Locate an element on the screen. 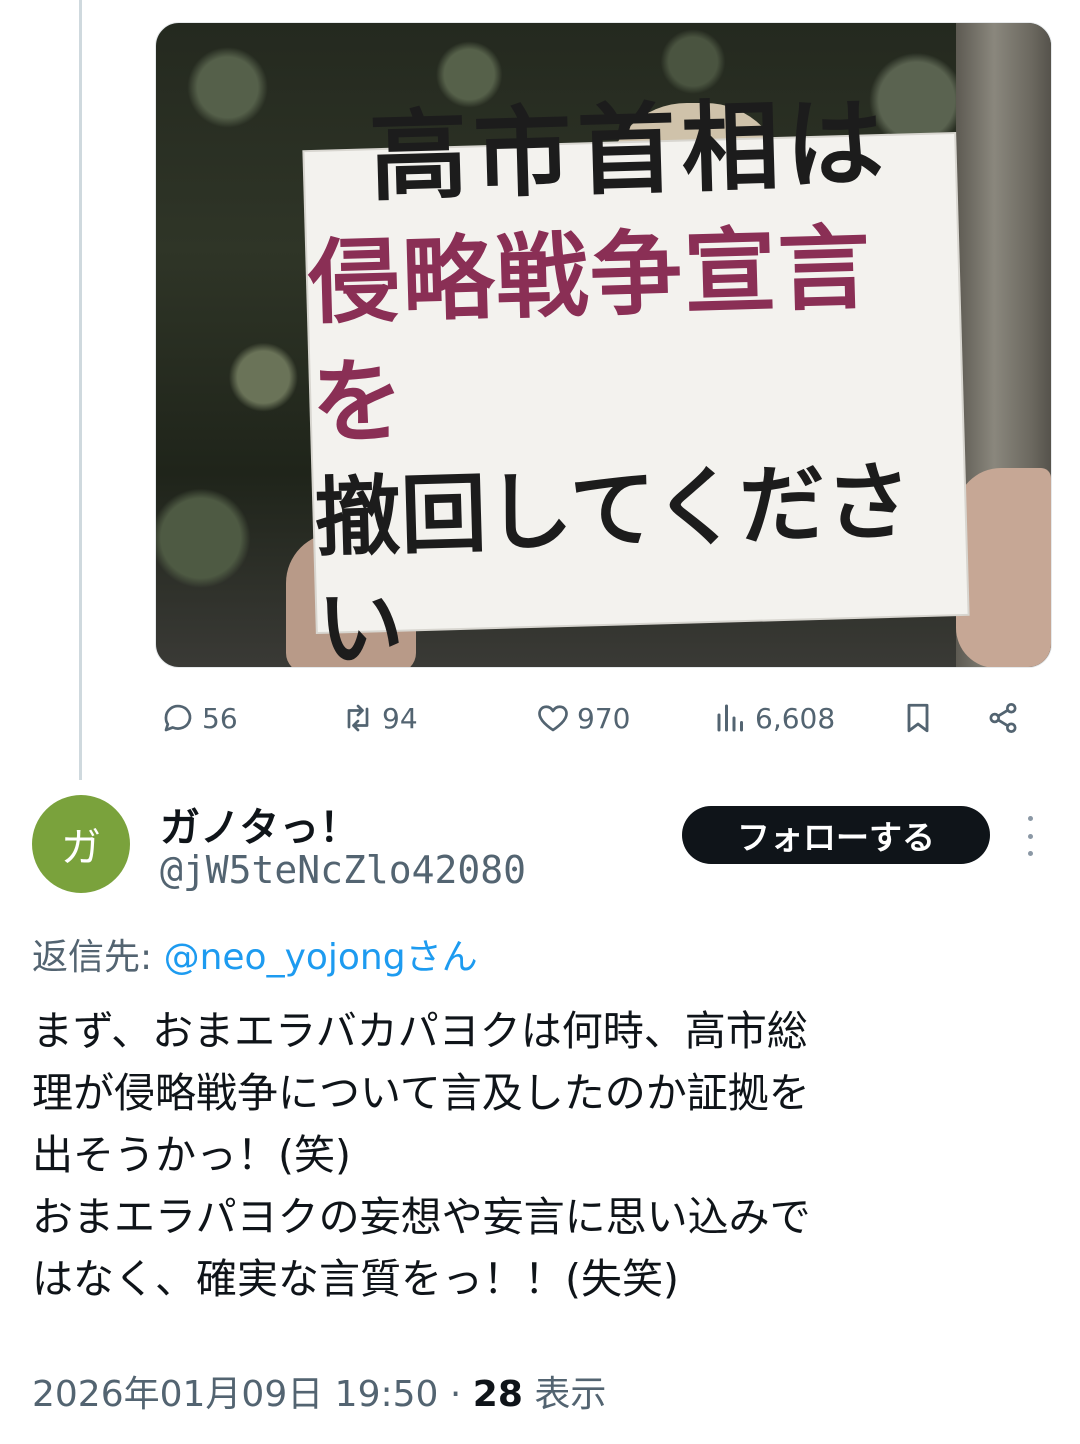 This screenshot has width=1080, height=1444. bookmark-button is located at coordinates (921, 718).